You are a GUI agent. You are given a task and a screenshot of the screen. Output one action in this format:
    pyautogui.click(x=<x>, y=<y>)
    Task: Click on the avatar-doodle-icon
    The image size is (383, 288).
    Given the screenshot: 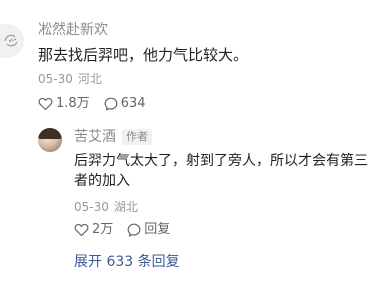 What is the action you would take?
    pyautogui.click(x=12, y=41)
    